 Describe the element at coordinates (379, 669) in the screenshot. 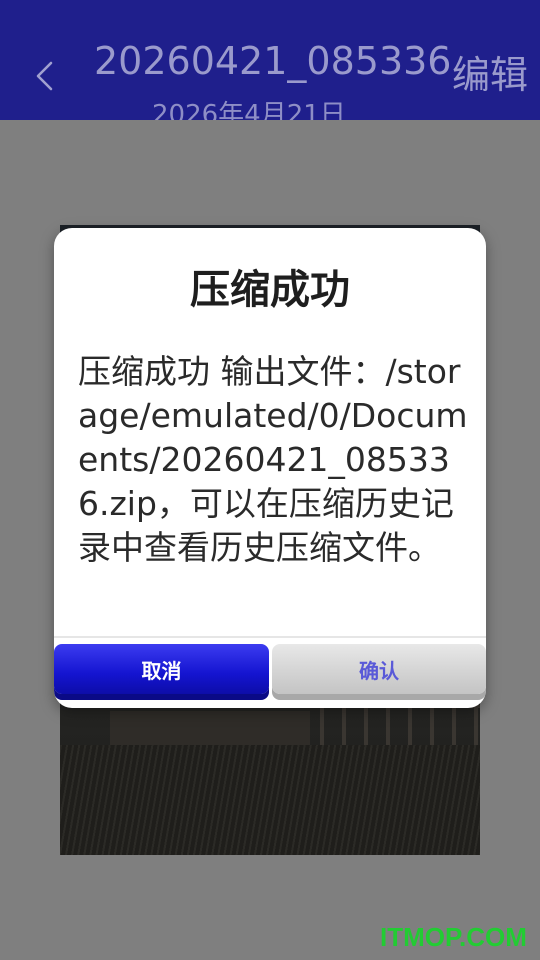

I see `confirm-button: 确认` at that location.